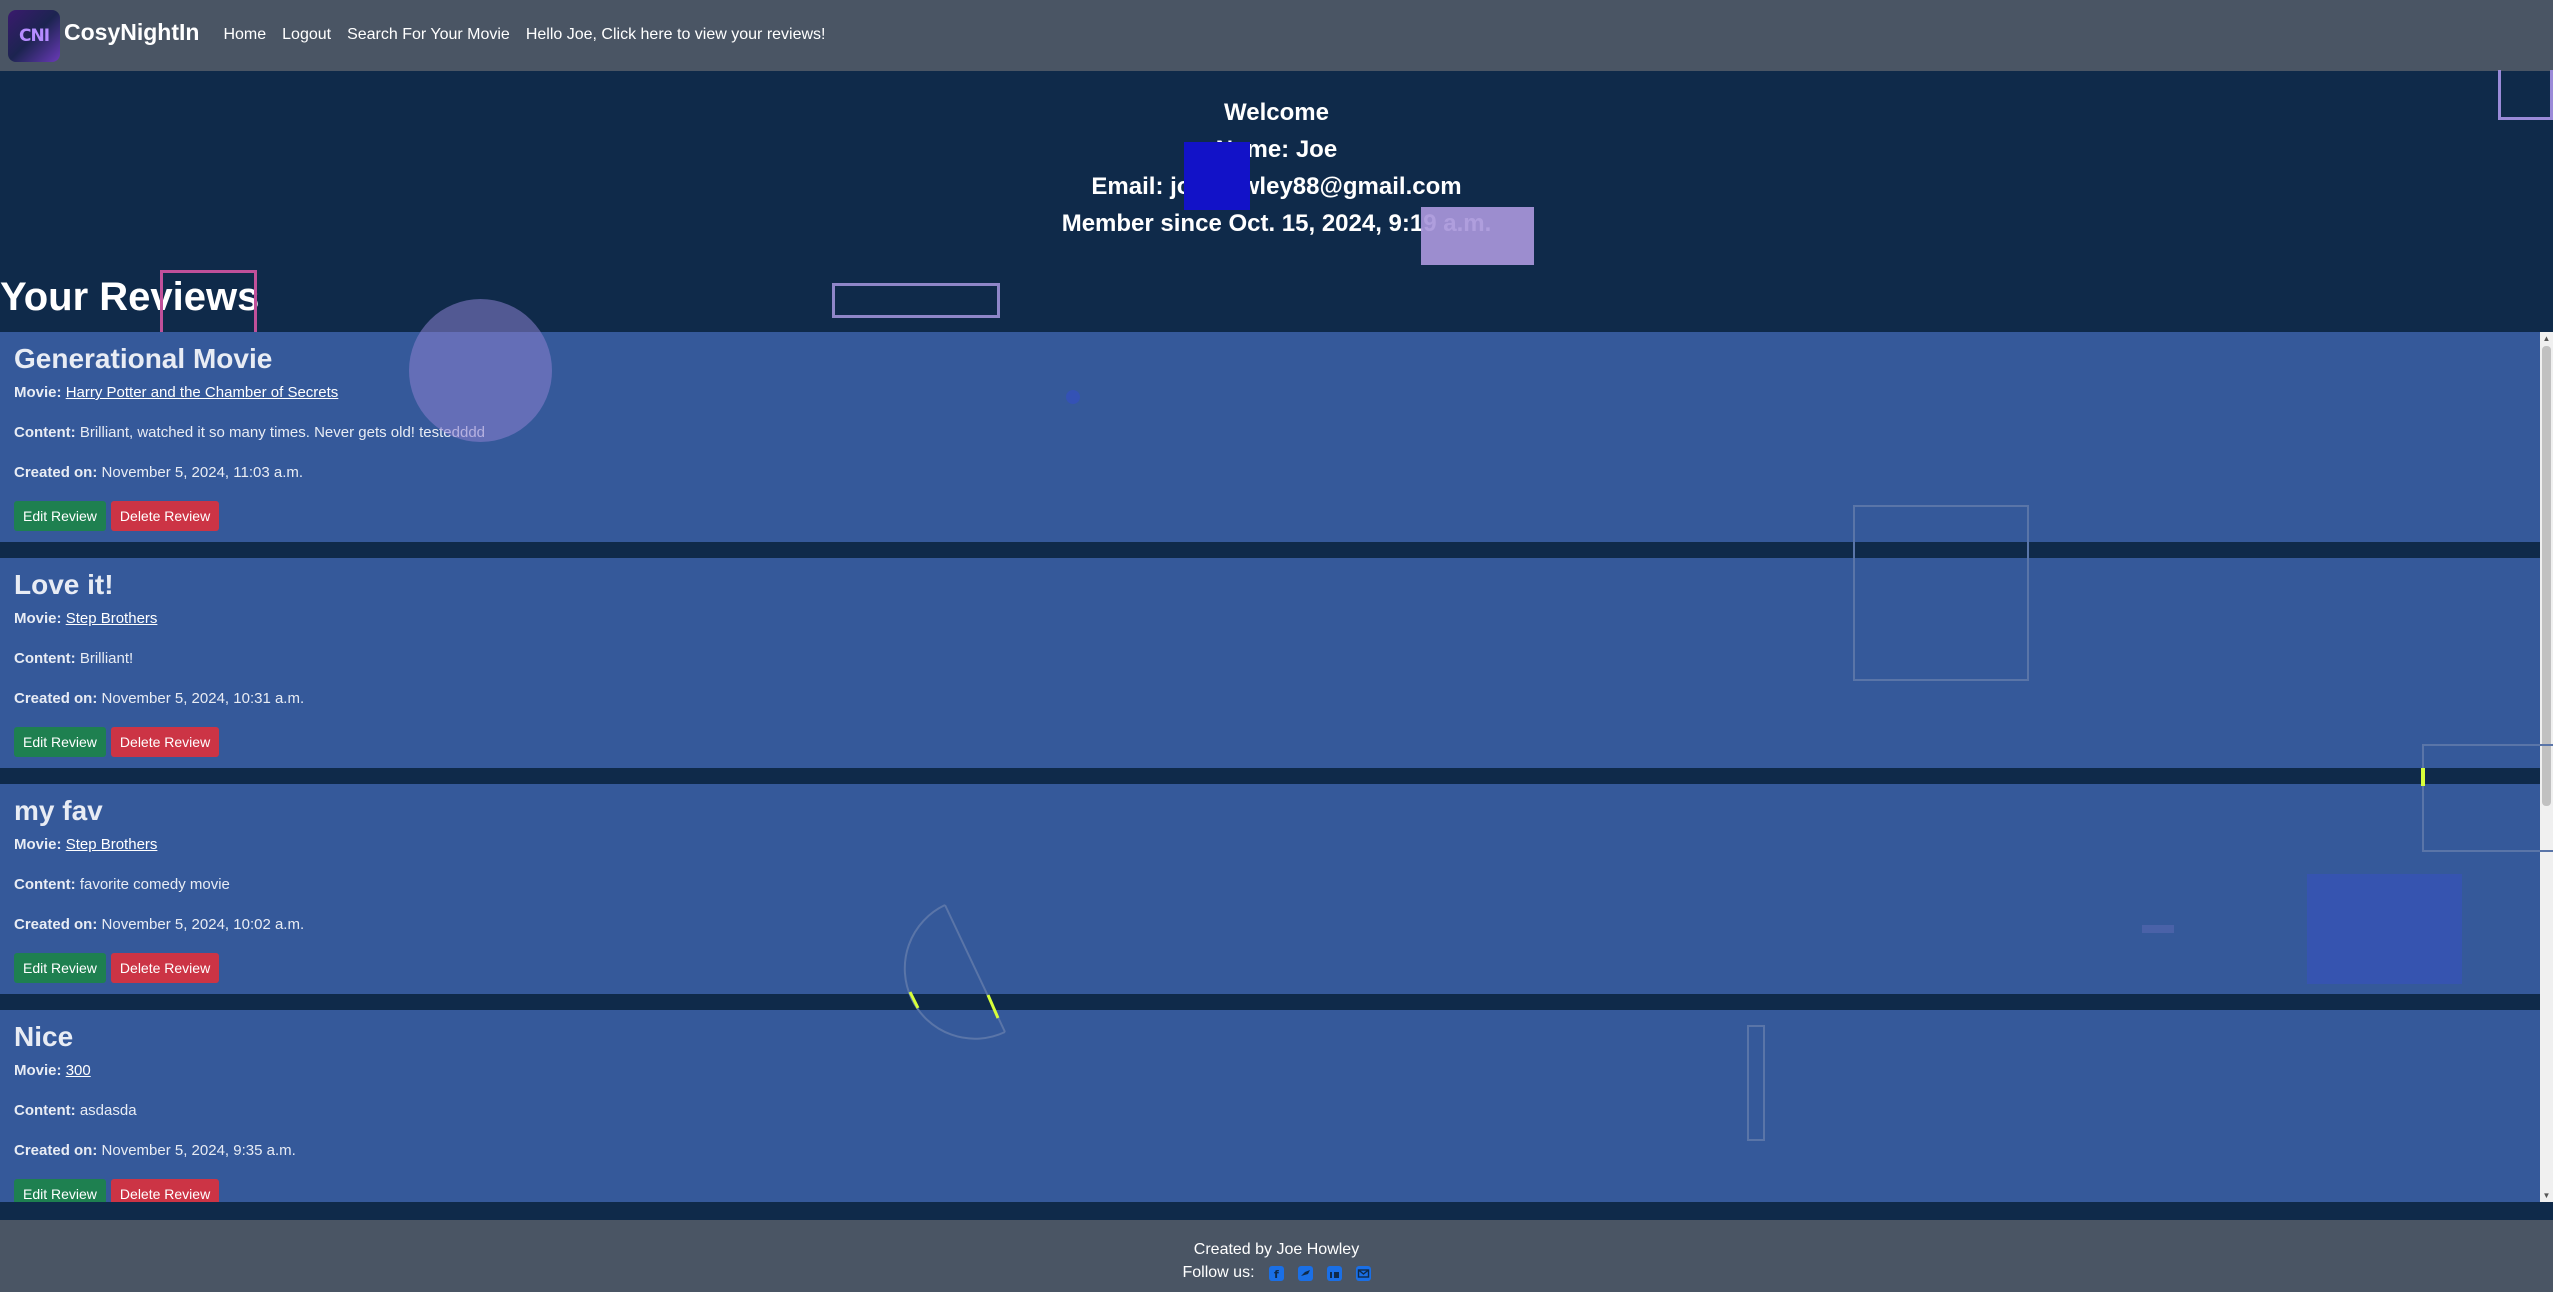 The height and width of the screenshot is (1292, 2553). Describe the element at coordinates (203, 698) in the screenshot. I see `created-date: November 5, 2024, 10:31 a.m.` at that location.